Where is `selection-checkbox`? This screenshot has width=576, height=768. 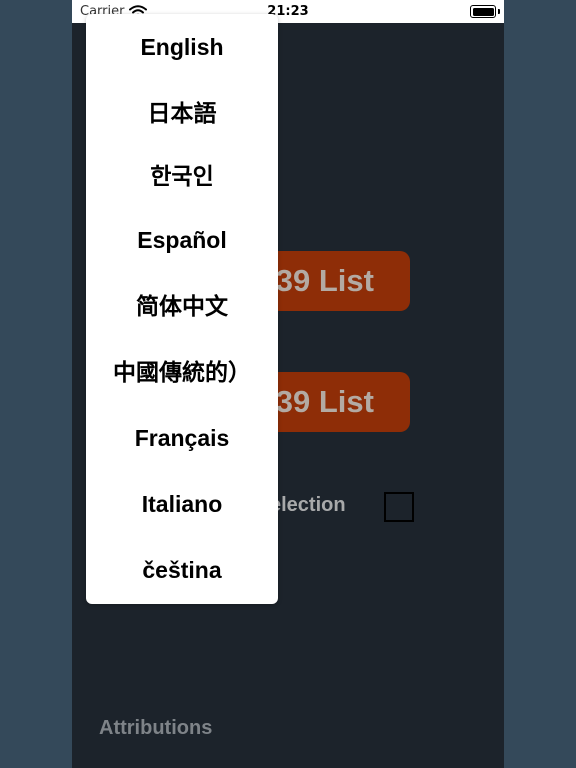 selection-checkbox is located at coordinates (399, 507).